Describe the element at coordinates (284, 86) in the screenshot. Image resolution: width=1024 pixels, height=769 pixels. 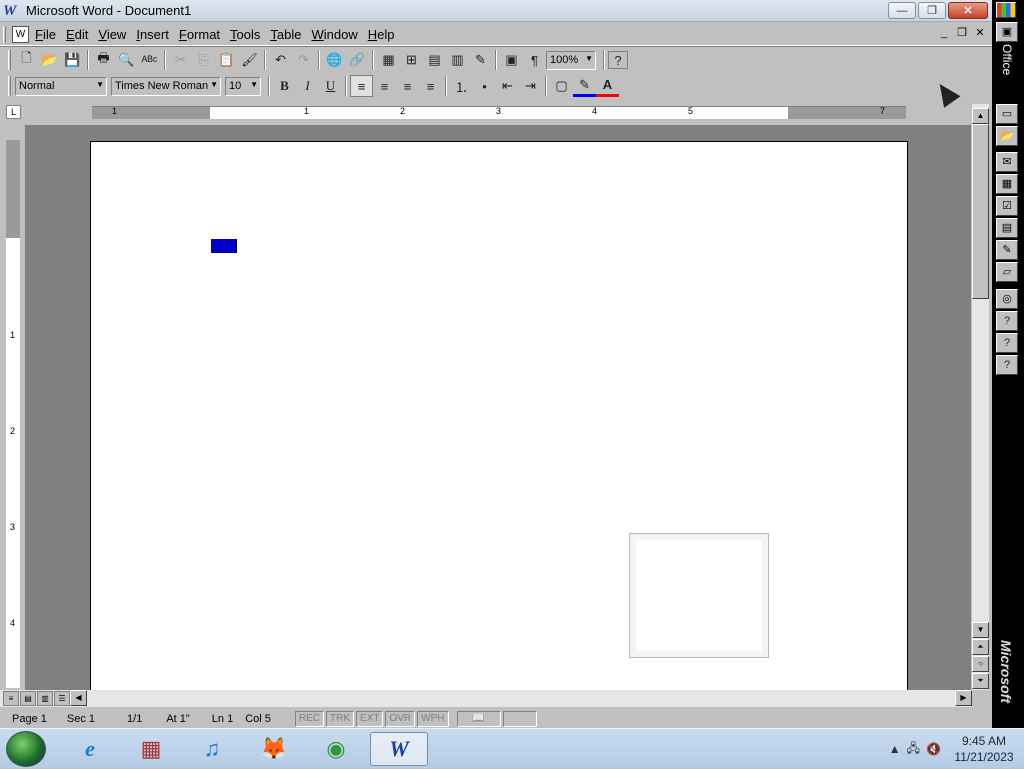
I see `bold-button: B` at that location.